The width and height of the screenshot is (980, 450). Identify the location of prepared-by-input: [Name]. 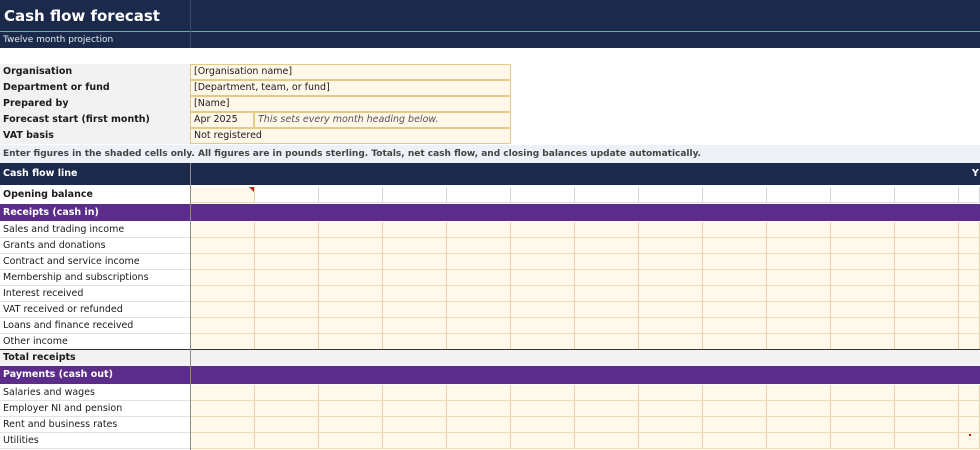
(350, 104).